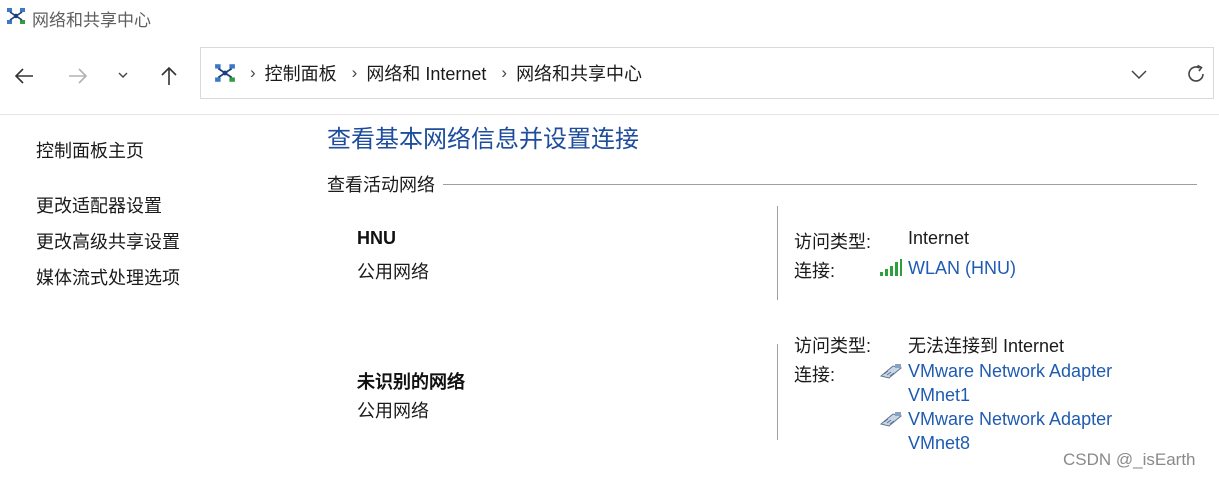  Describe the element at coordinates (939, 238) in the screenshot. I see `access-type-value: Internet` at that location.